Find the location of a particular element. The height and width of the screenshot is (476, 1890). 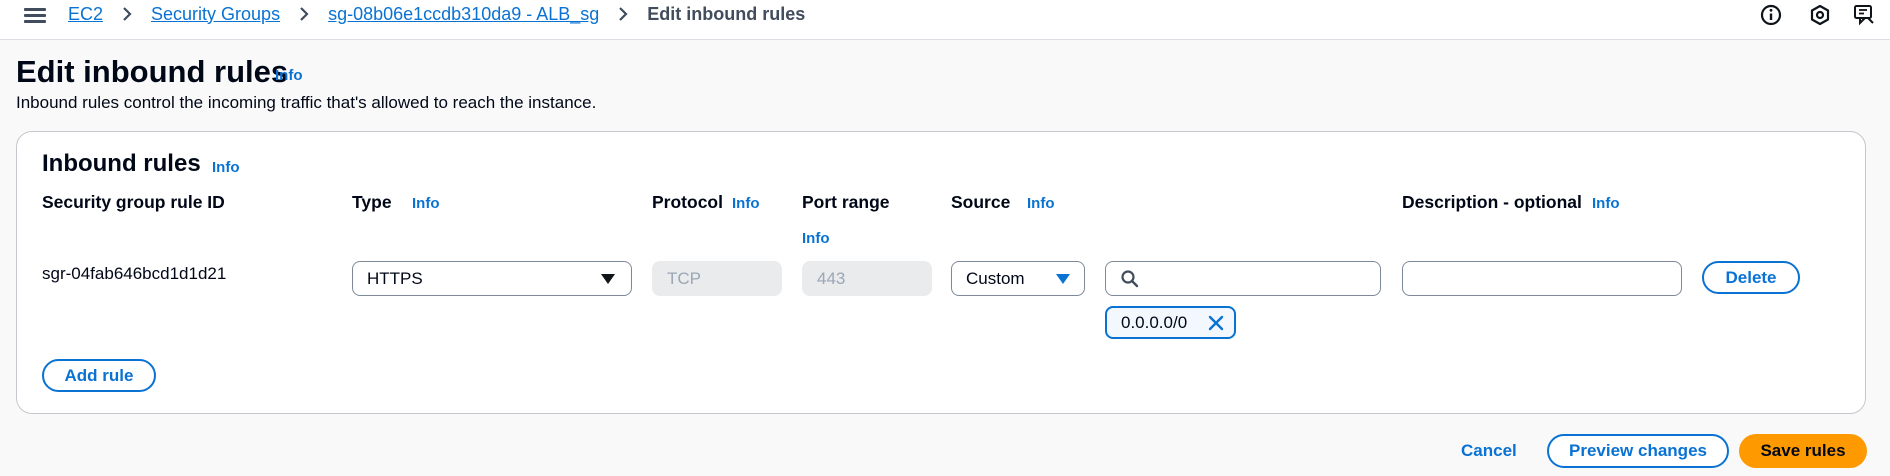

description-info-link: Info is located at coordinates (1606, 203).